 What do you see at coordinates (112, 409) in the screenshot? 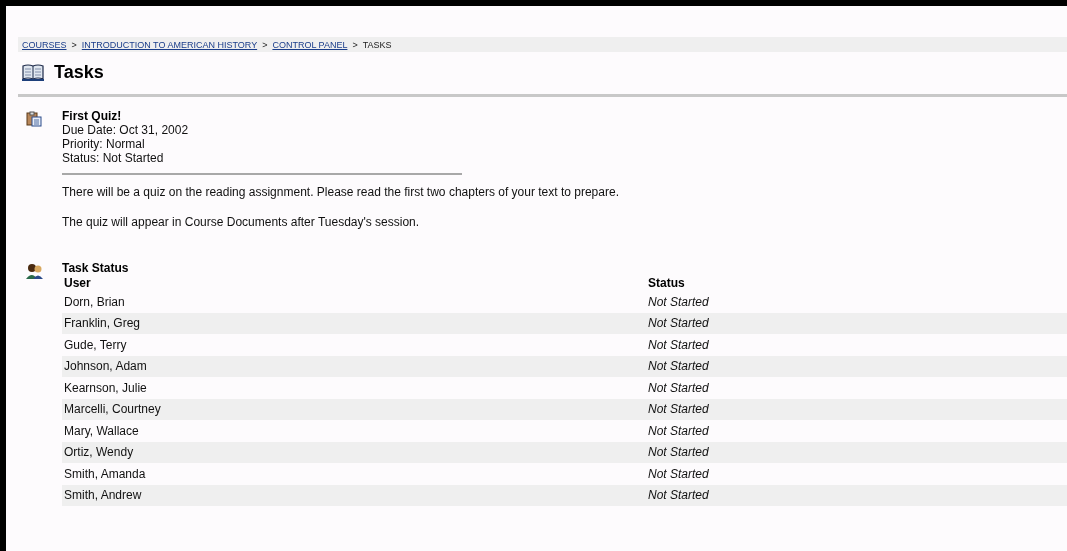
I see `user-name: Marcelli, Courtney` at bounding box center [112, 409].